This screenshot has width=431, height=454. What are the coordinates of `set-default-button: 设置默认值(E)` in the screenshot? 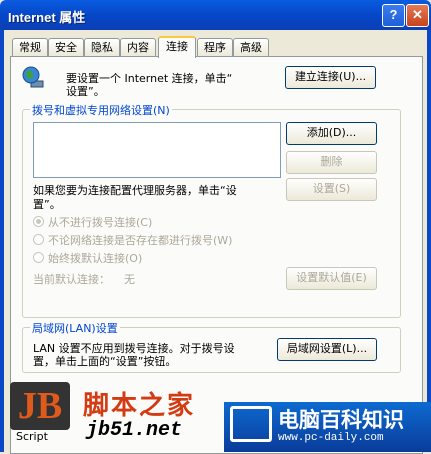 It's located at (331, 278).